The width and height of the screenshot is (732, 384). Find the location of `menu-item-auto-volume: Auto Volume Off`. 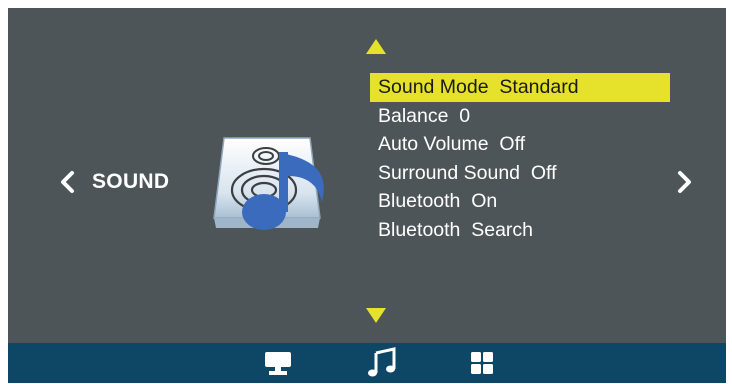

menu-item-auto-volume: Auto Volume Off is located at coordinates (520, 144).